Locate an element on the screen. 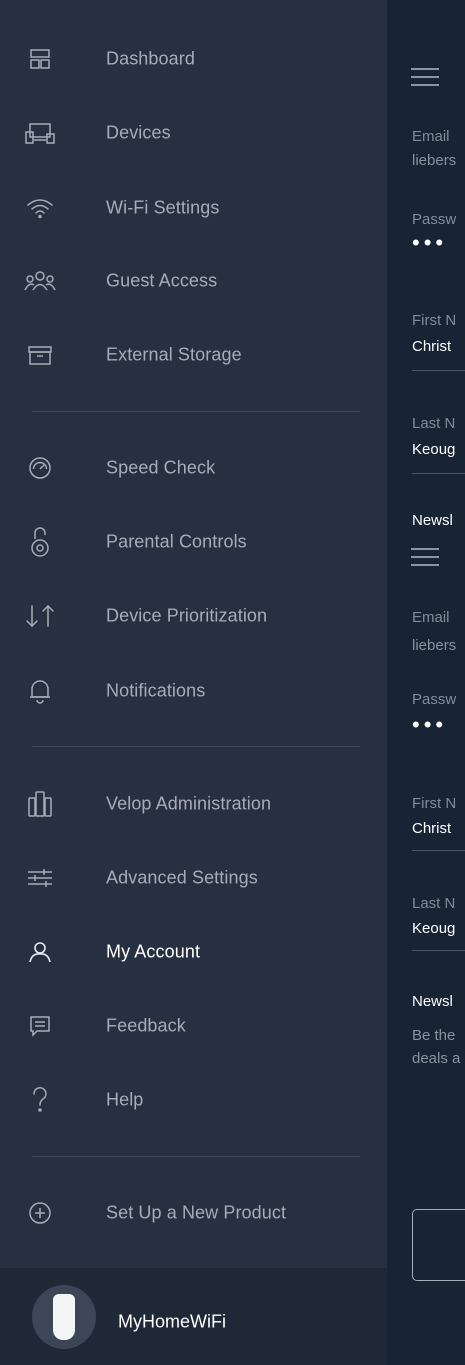 This screenshot has width=465, height=1365. menu-item-label: Dashboard is located at coordinates (150, 58).